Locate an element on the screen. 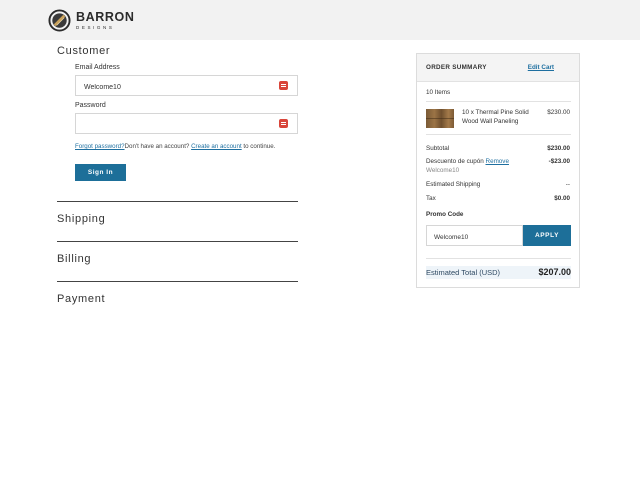  remove-coupon-link: Remove is located at coordinates (497, 161).